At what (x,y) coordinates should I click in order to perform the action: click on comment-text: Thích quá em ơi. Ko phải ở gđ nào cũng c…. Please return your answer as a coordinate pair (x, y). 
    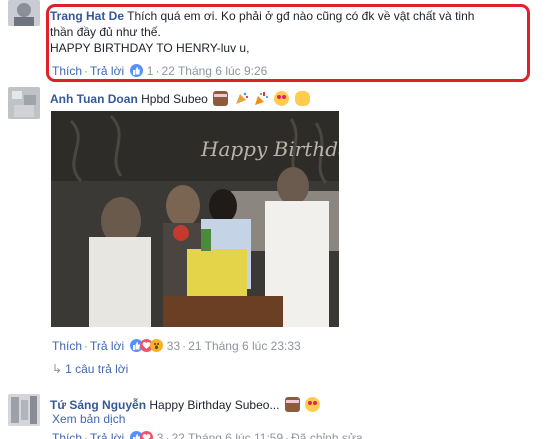
    Looking at the image, I should click on (301, 16).